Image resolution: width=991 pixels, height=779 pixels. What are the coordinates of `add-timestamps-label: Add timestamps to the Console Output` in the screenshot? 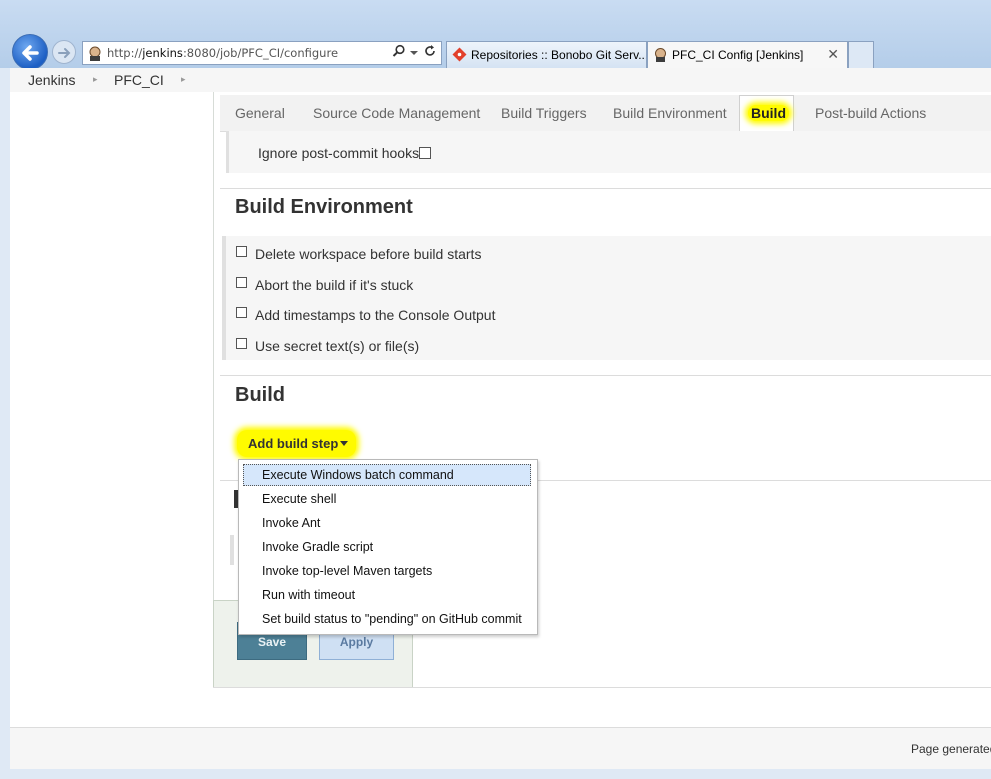 It's located at (375, 315).